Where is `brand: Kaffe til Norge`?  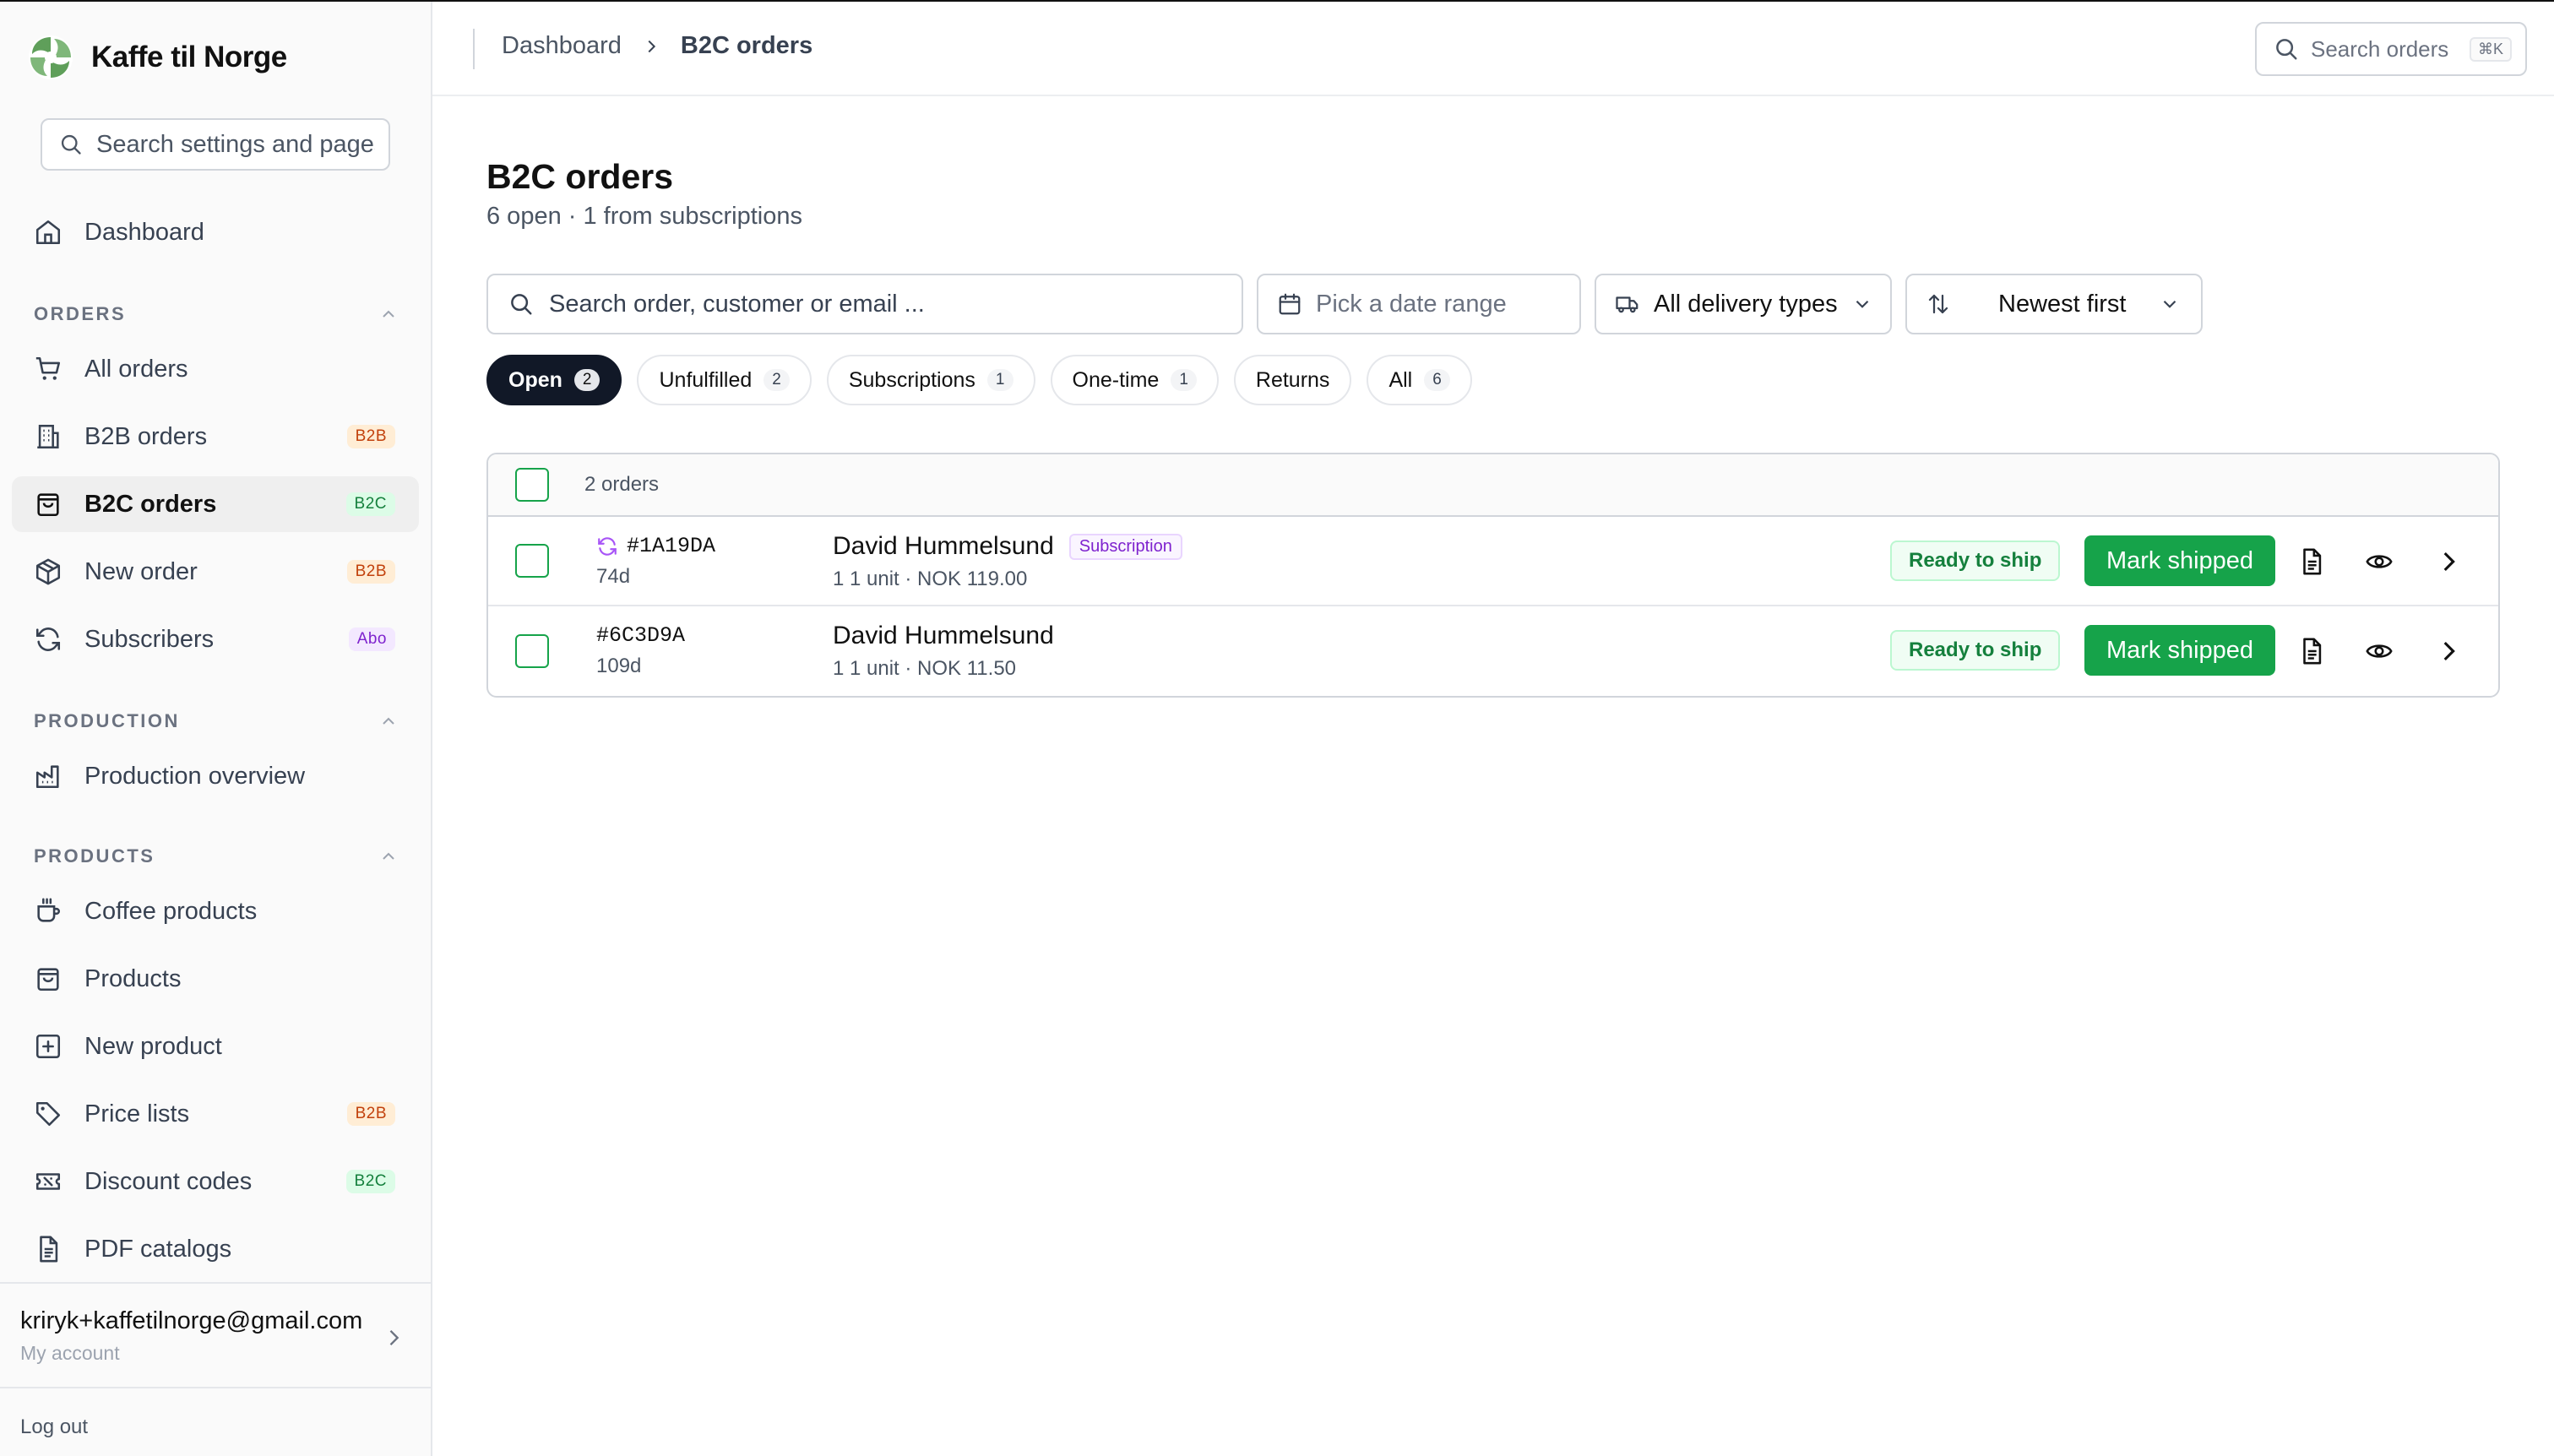
brand: Kaffe til Norge is located at coordinates (157, 58).